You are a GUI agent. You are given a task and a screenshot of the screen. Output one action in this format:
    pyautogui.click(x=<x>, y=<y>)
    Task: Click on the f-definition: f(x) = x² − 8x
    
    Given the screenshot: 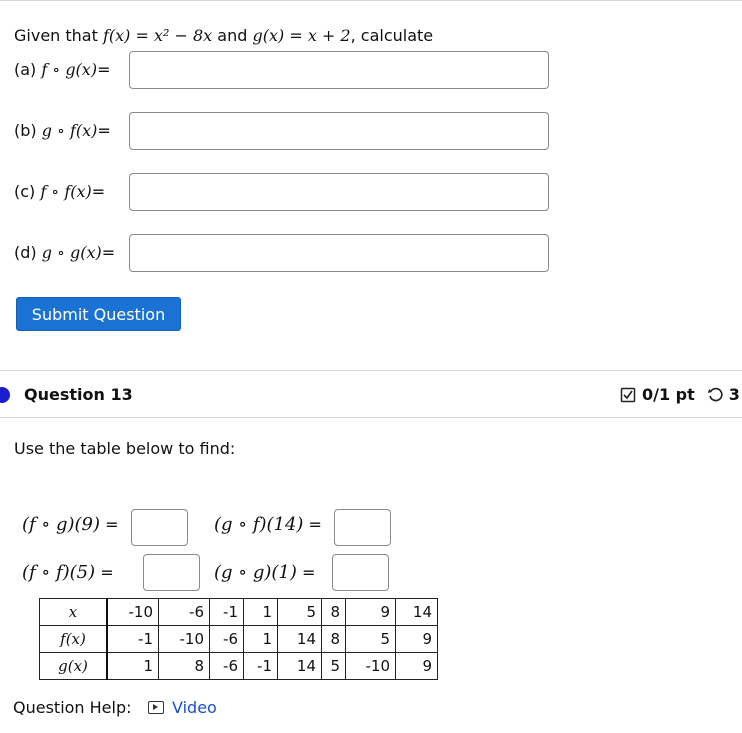 What is the action you would take?
    pyautogui.click(x=157, y=35)
    